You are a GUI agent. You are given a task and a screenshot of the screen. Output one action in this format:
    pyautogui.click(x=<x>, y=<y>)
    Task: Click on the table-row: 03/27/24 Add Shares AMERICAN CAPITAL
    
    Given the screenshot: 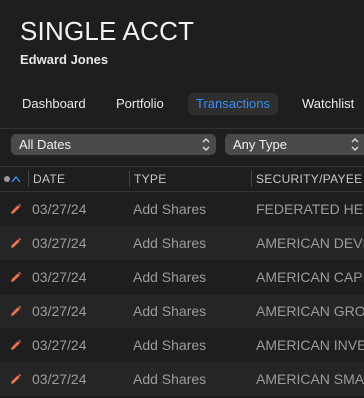 What is the action you would take?
    pyautogui.click(x=182, y=277)
    